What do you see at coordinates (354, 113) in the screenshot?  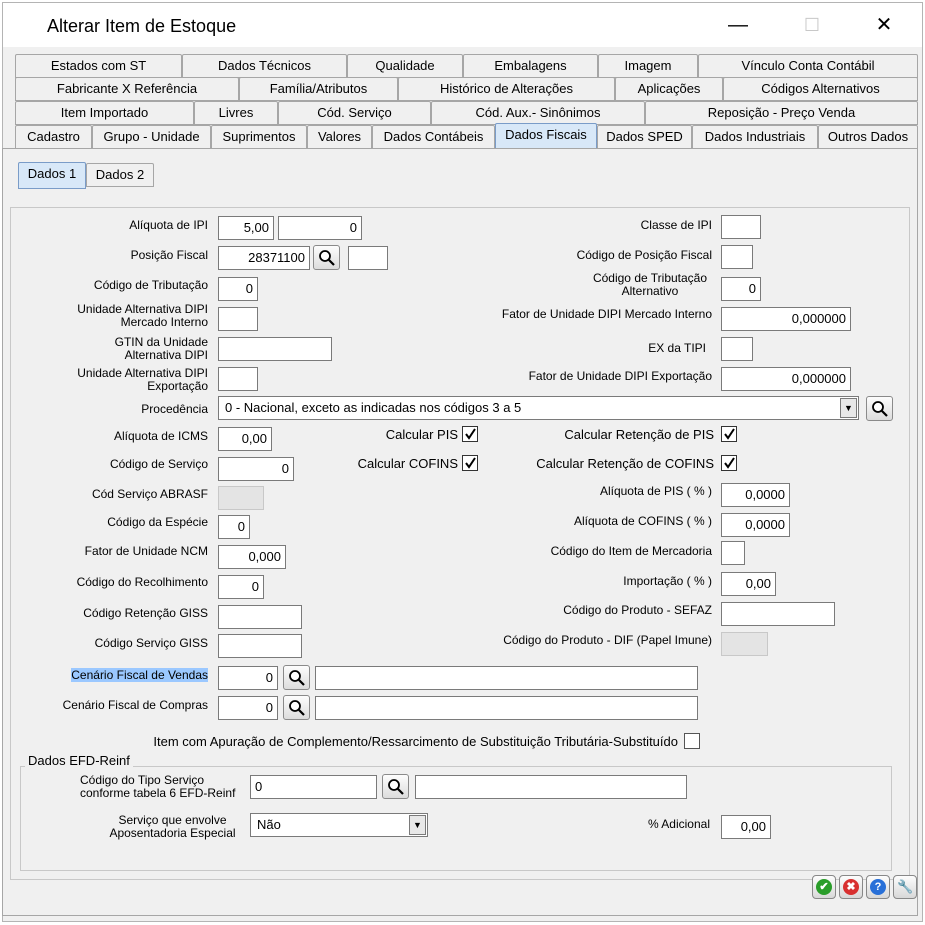 I see `tab-cod-servico: Cód. Serviço` at bounding box center [354, 113].